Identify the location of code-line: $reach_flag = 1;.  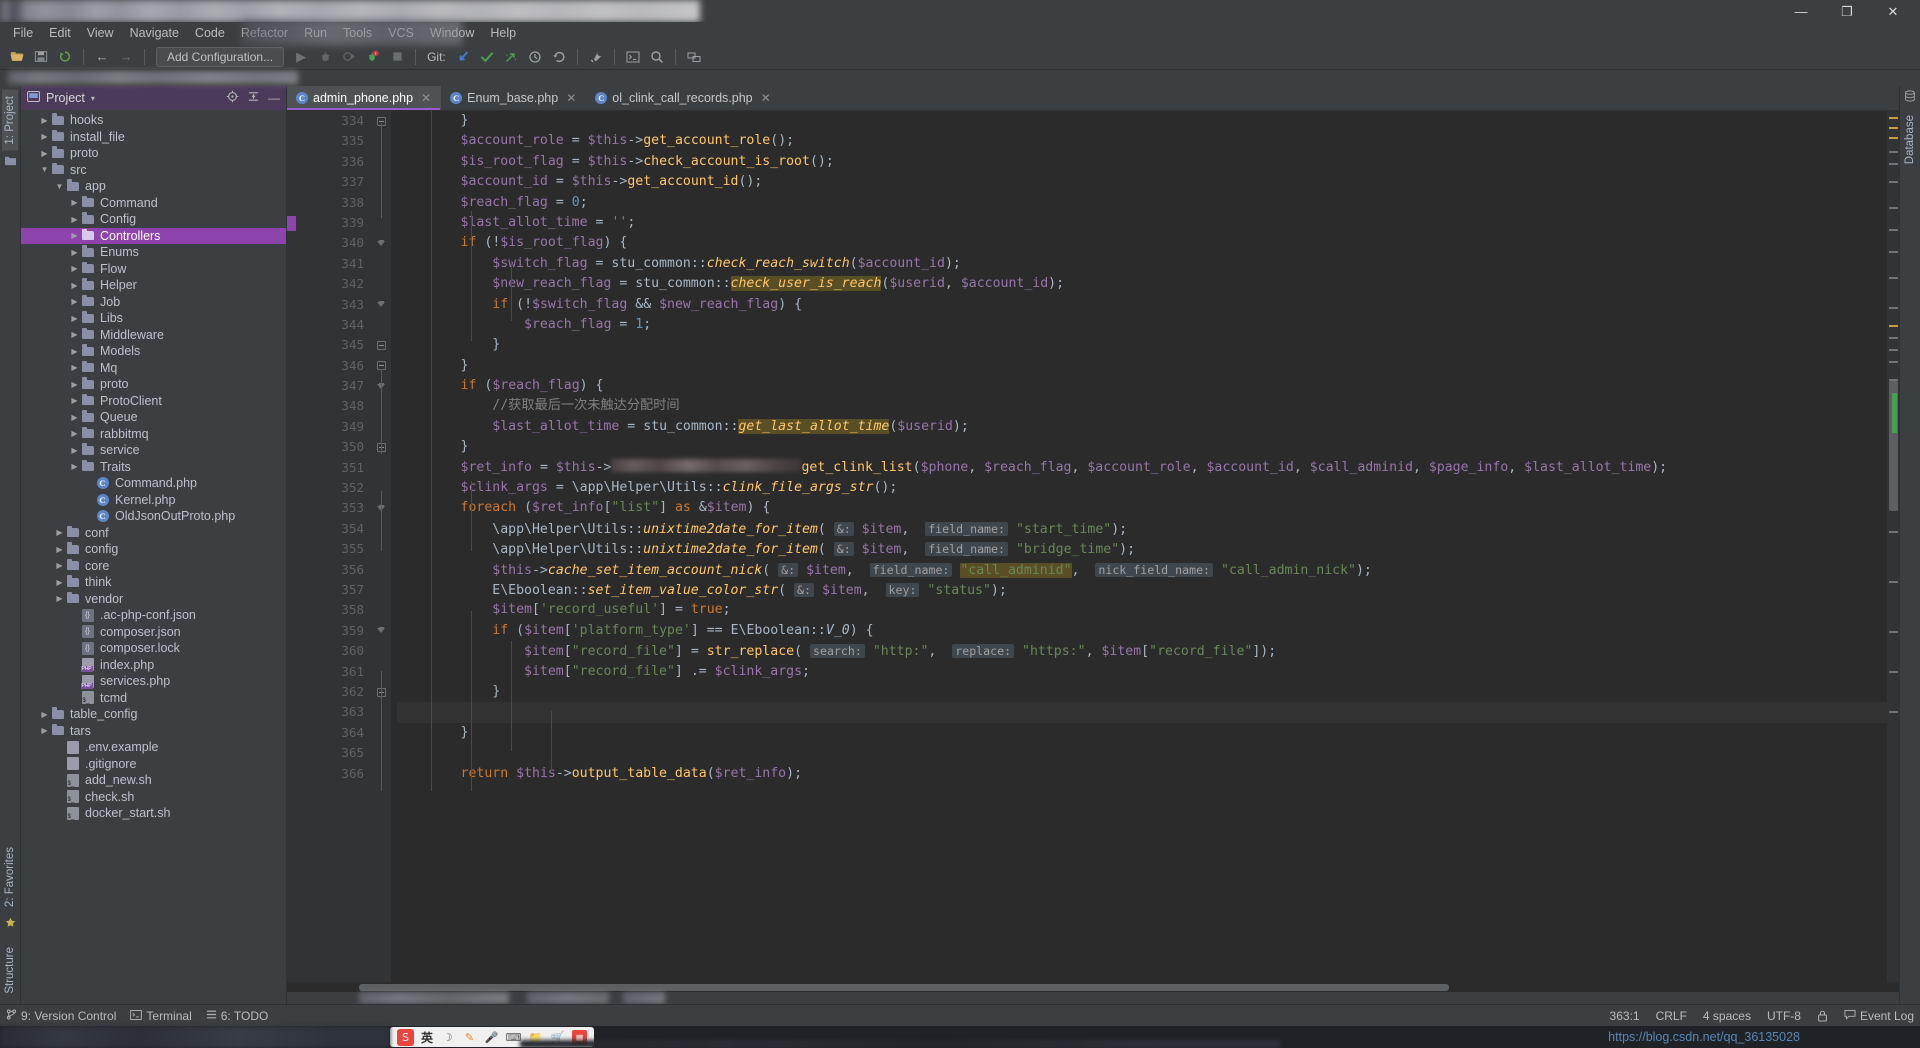
(1142, 325).